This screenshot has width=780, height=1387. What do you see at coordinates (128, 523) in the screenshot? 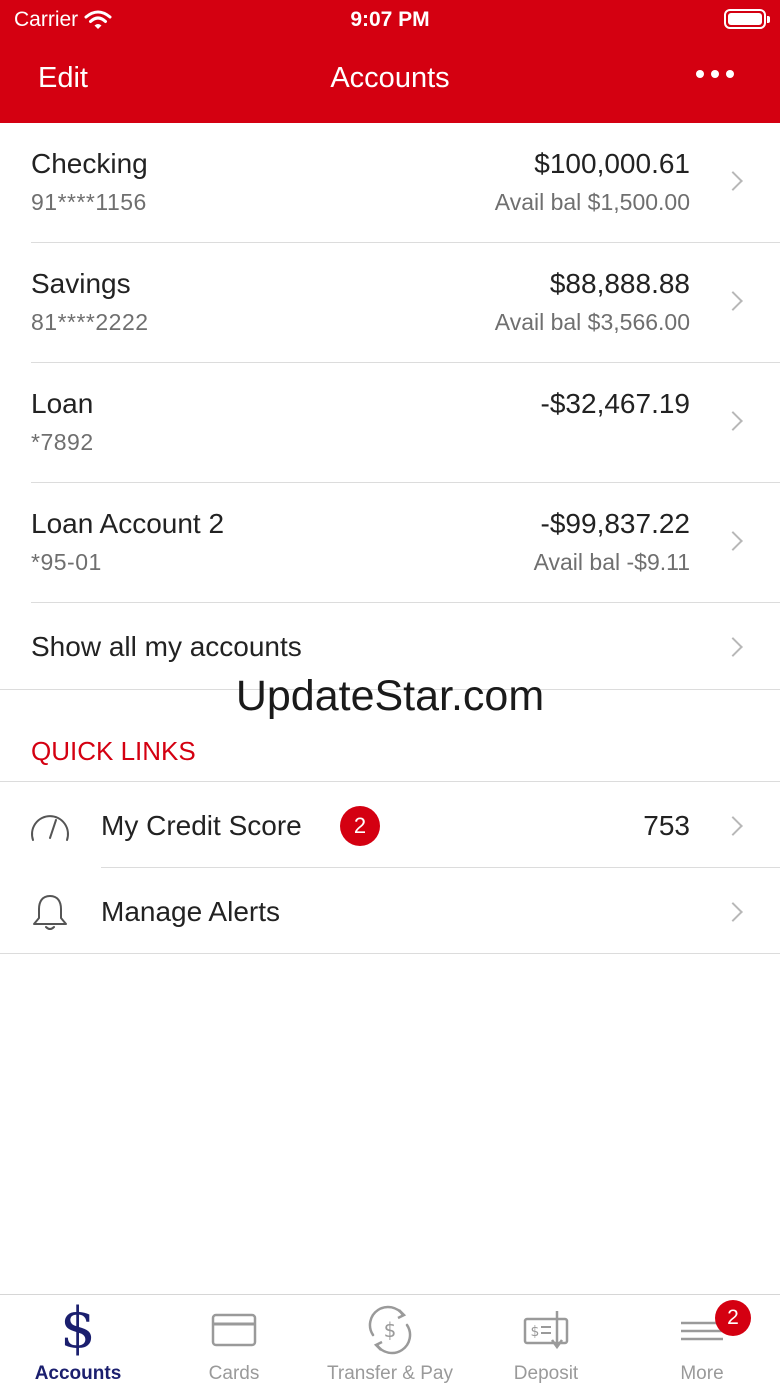
I see `account-name: Loan Account 2` at bounding box center [128, 523].